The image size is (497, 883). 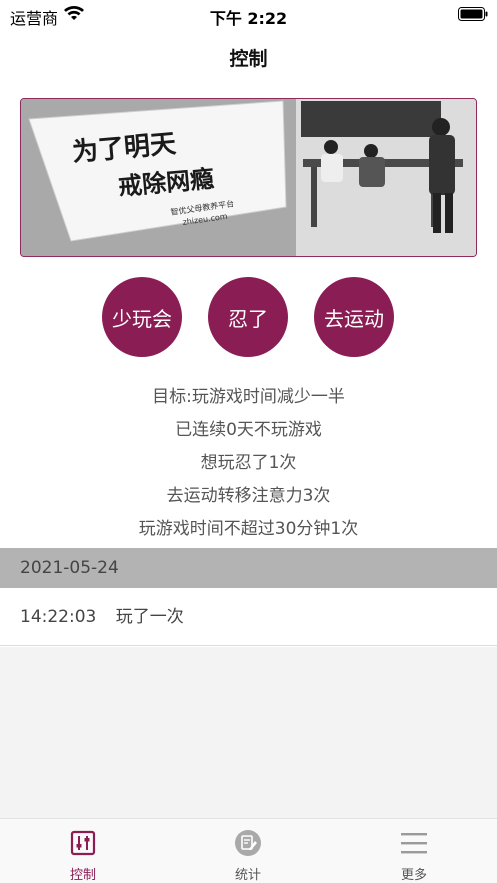 I want to click on stats-edit-icon, so click(x=248, y=843).